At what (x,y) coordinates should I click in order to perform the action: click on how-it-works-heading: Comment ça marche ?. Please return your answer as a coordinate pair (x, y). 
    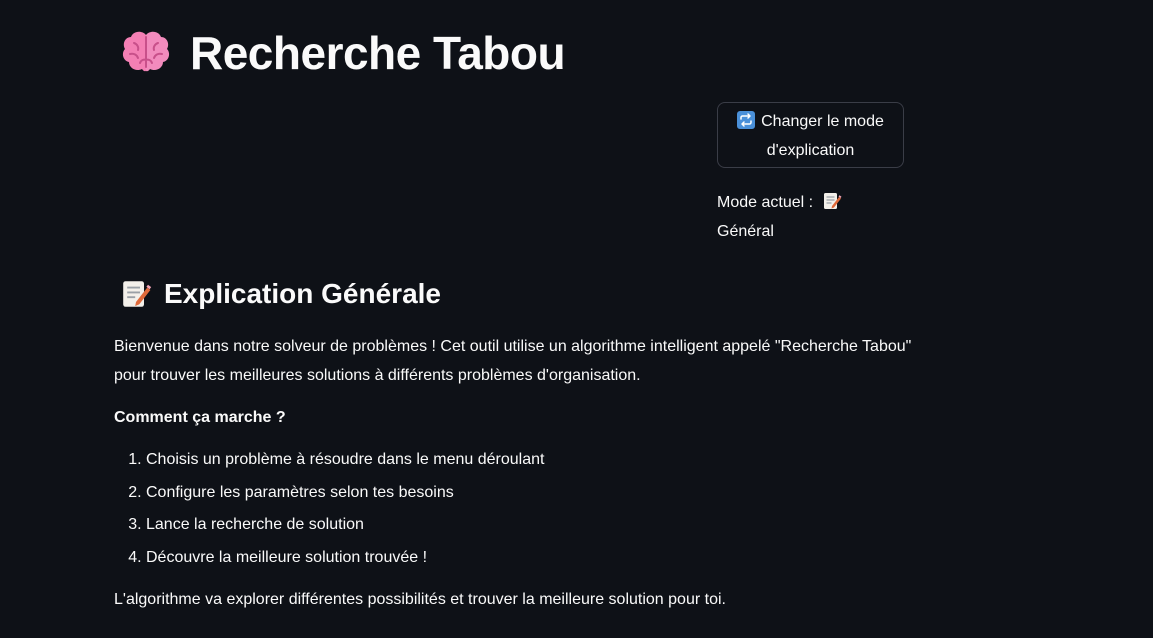
    Looking at the image, I should click on (200, 417).